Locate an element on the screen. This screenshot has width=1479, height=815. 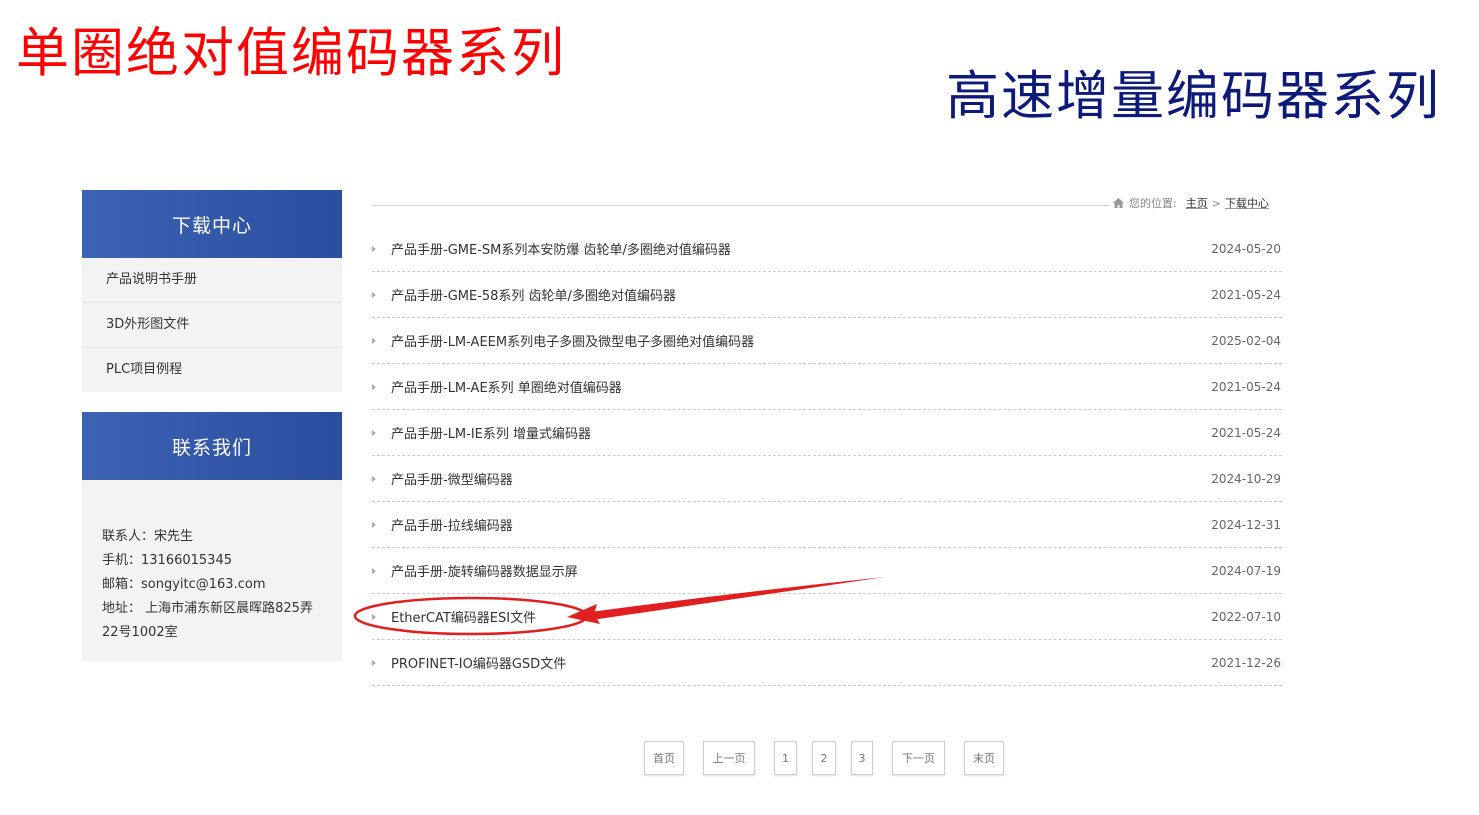
file-row-ethercat: EtherCAT编码器ESI文件 2022-07-10 is located at coordinates (827, 617).